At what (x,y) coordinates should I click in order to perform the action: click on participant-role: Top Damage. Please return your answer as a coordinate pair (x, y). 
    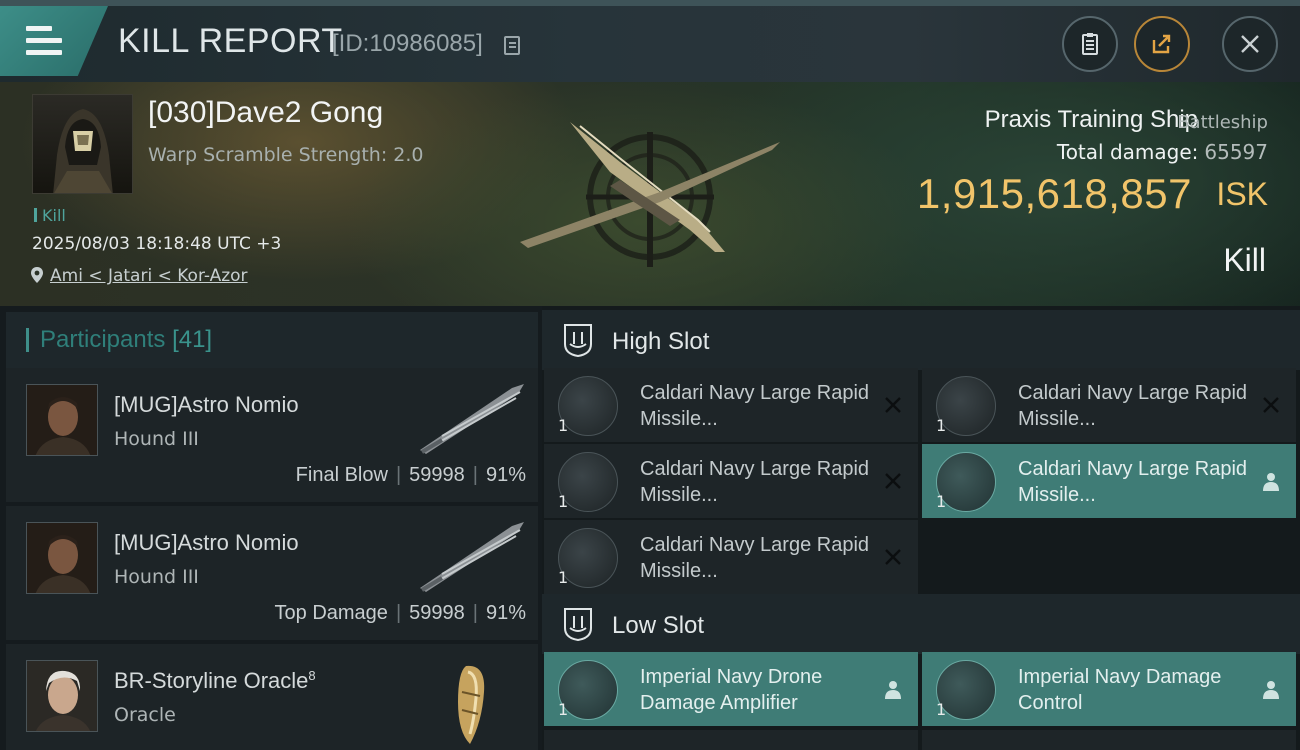
    Looking at the image, I should click on (331, 613).